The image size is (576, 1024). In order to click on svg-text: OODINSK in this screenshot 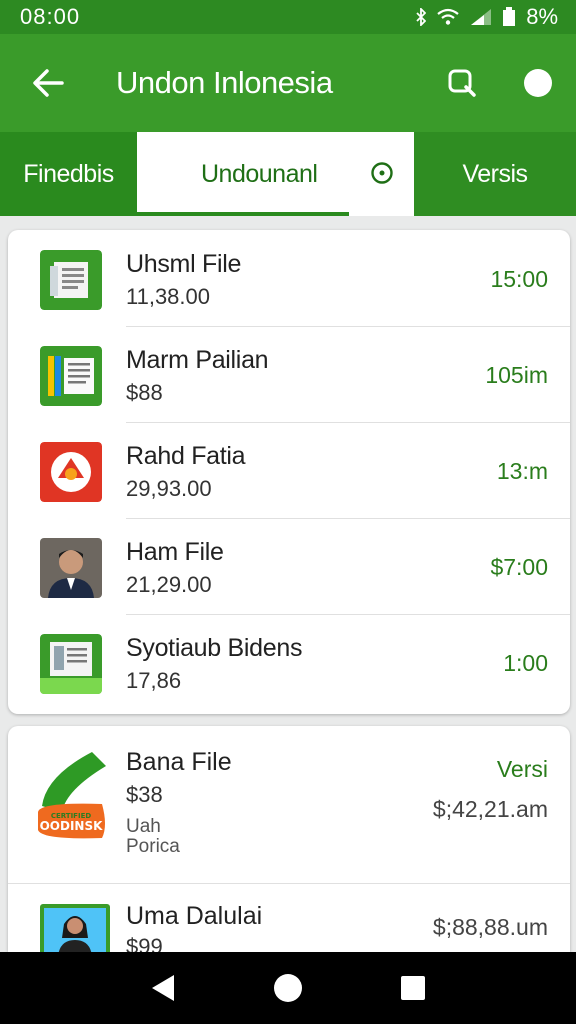, I will do `click(72, 826)`.